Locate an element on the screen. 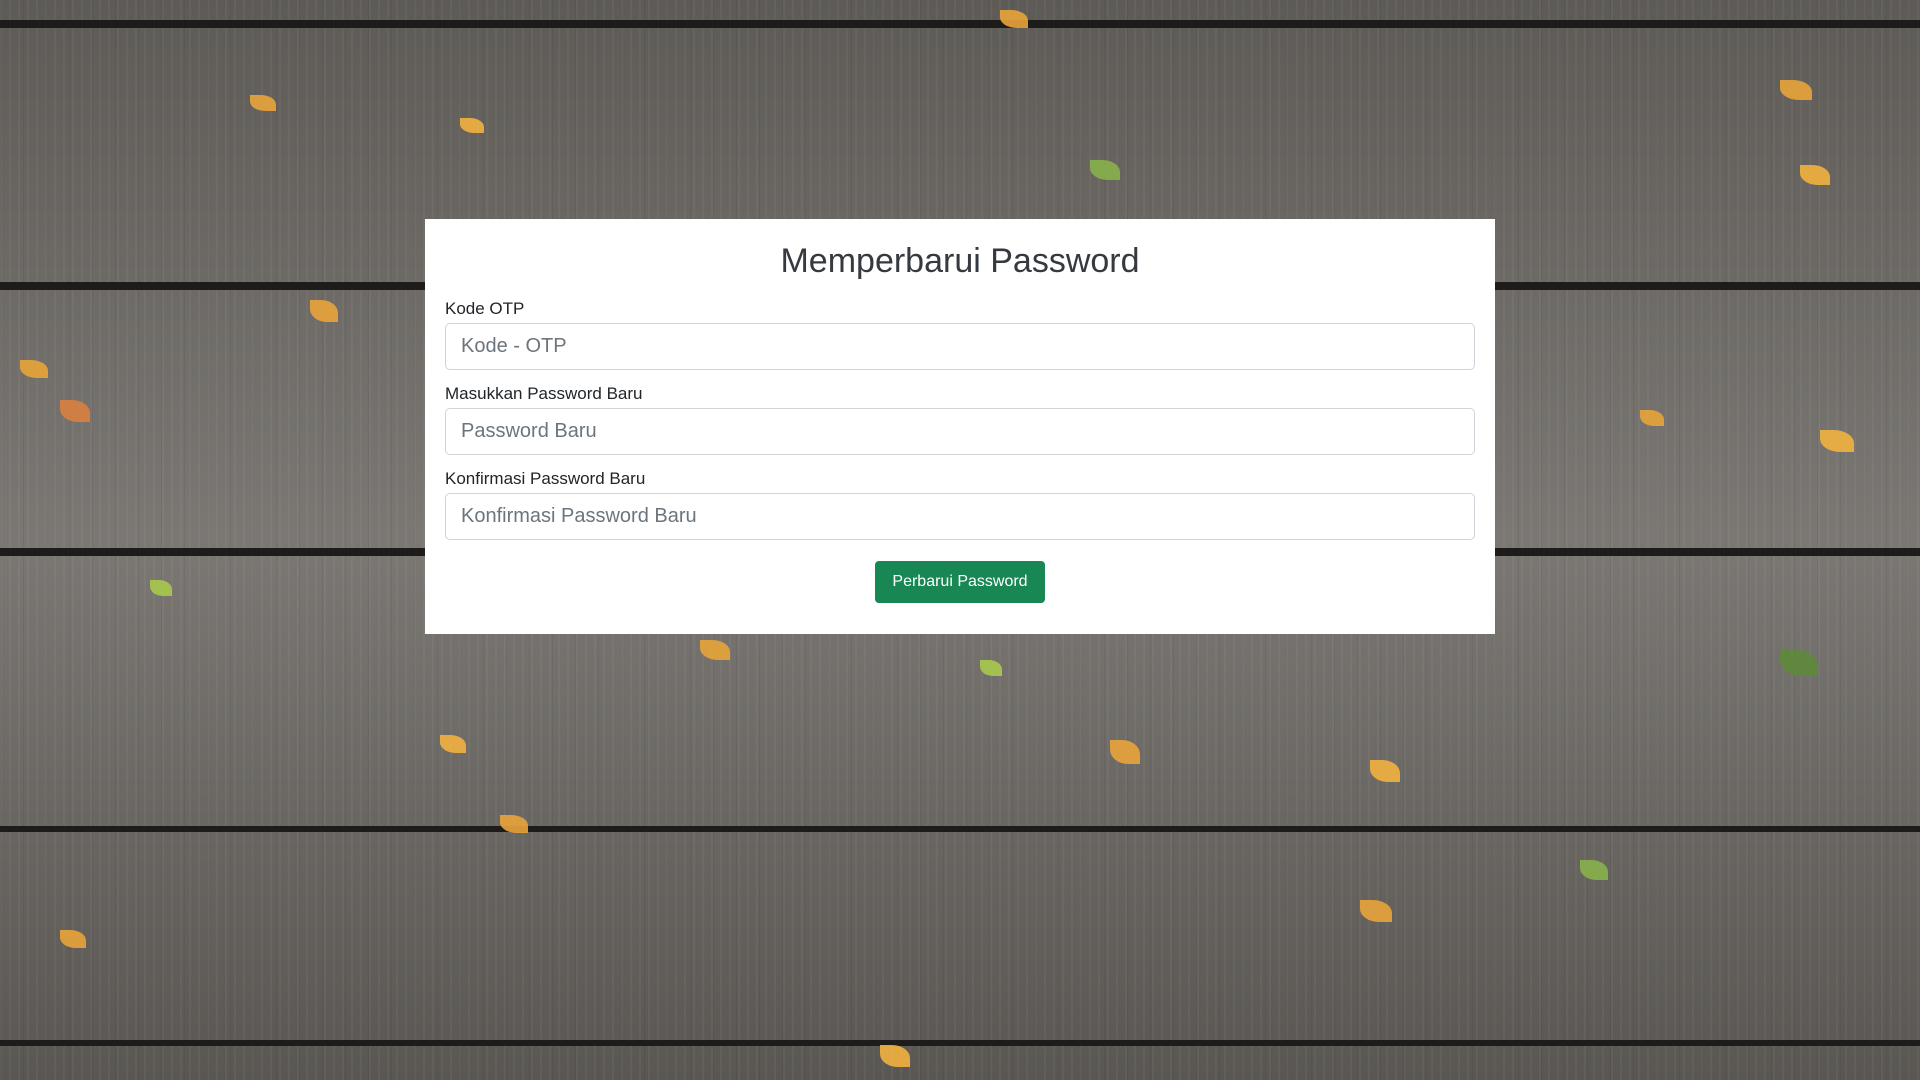  confirm-password-input is located at coordinates (960, 516).